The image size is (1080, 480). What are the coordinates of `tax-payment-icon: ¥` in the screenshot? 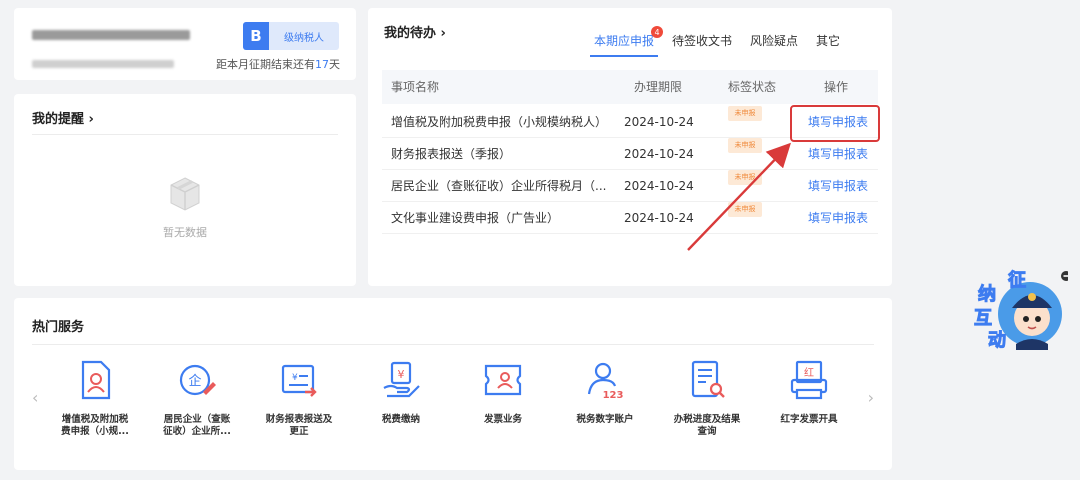 It's located at (401, 379).